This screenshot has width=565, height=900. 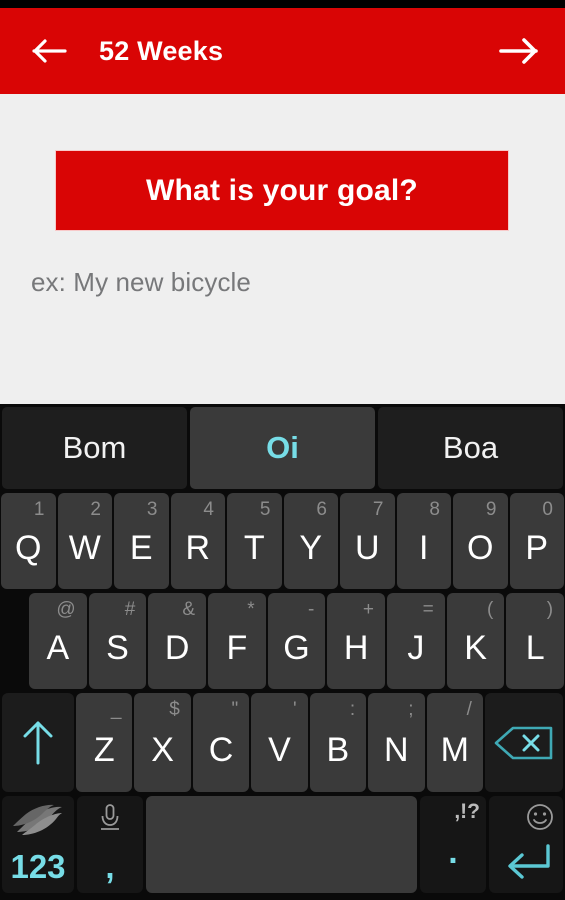 I want to click on key-x: $ X, so click(x=162, y=742).